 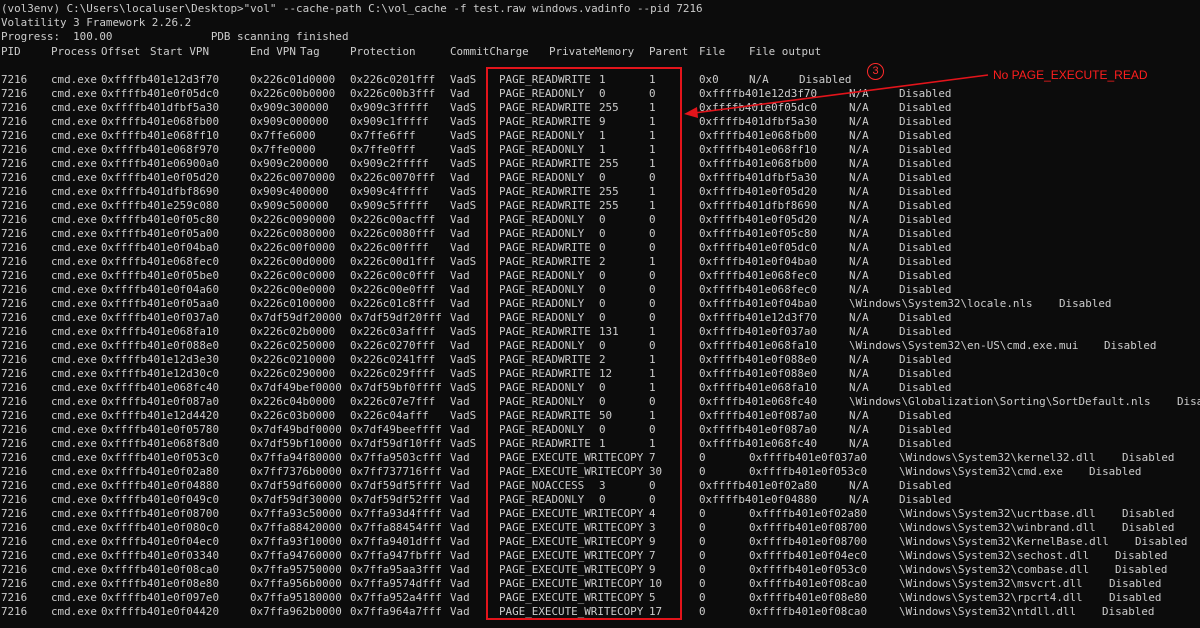 What do you see at coordinates (160, 387) in the screenshot?
I see `cell-offset: 0xffffb401e068fc40` at bounding box center [160, 387].